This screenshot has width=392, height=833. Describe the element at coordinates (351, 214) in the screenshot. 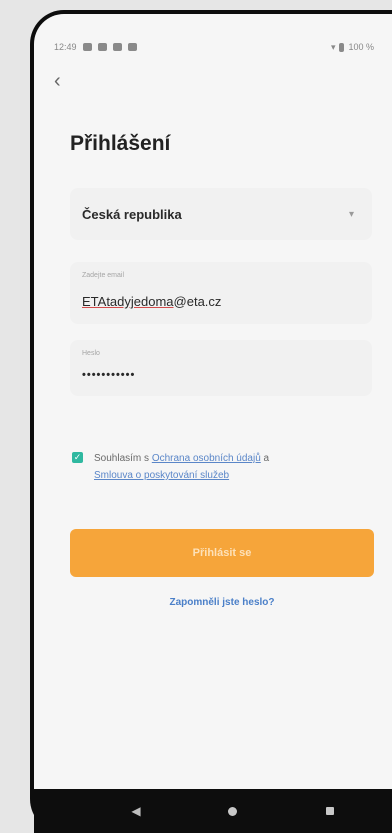

I see `chevron-down-icon: ▾` at that location.